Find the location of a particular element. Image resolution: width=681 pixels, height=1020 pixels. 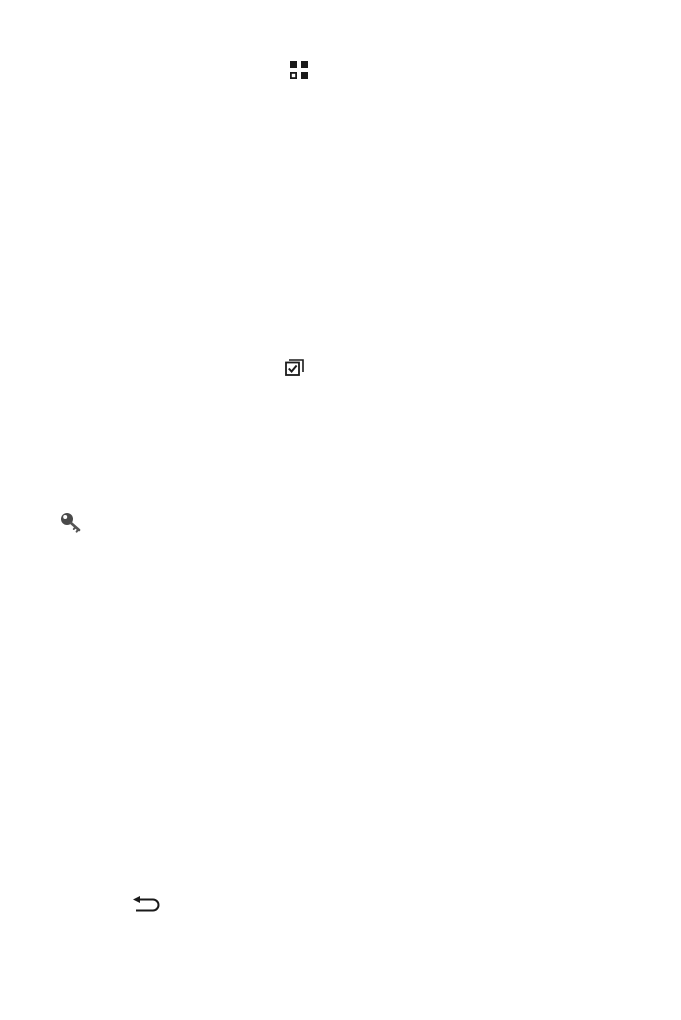

apps-grid-icon is located at coordinates (299, 70).